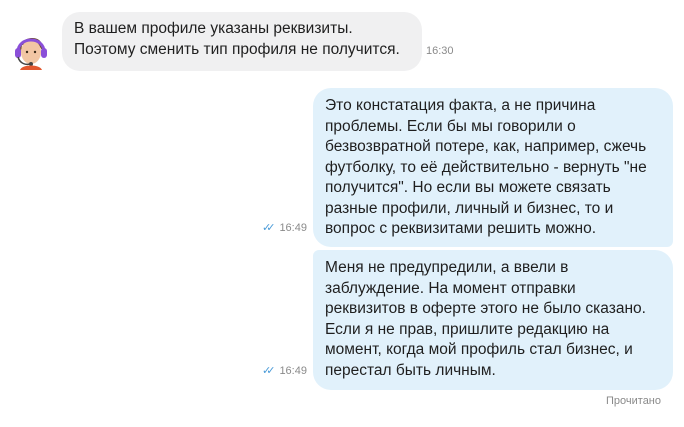  I want to click on support-agent-avatar-icon, so click(31, 49).